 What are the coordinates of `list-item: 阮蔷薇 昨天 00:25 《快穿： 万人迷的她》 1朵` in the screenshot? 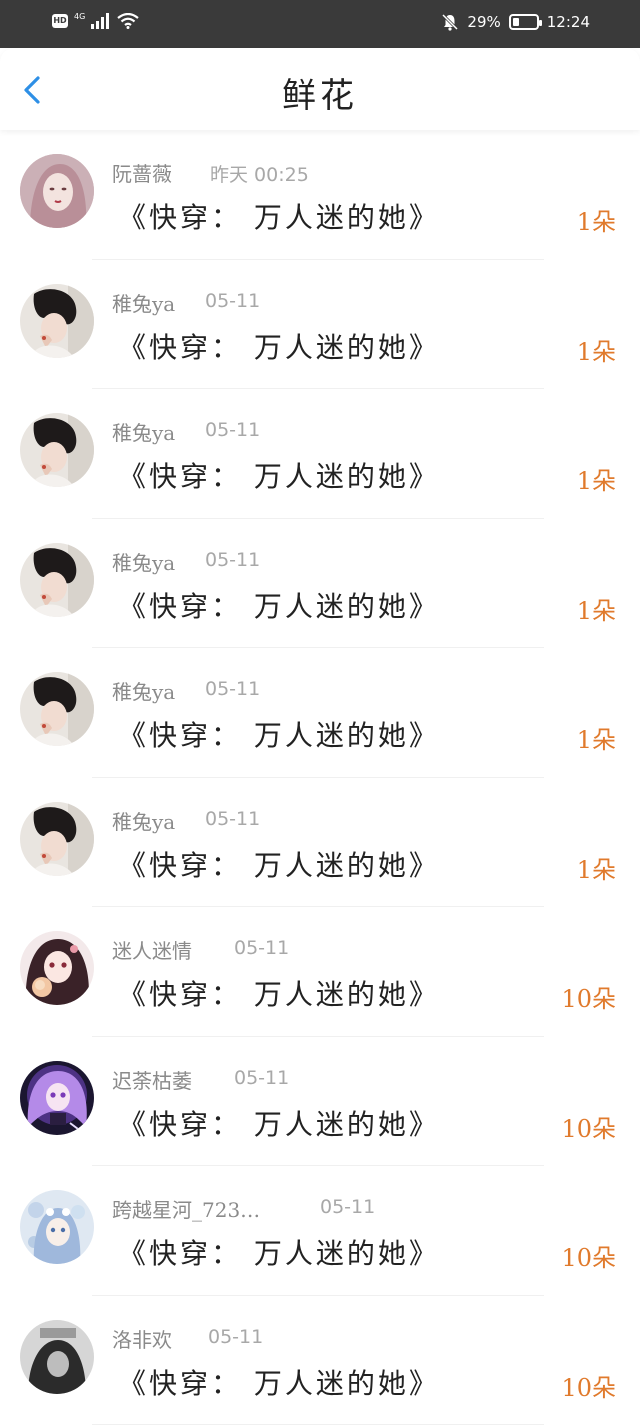 It's located at (320, 195).